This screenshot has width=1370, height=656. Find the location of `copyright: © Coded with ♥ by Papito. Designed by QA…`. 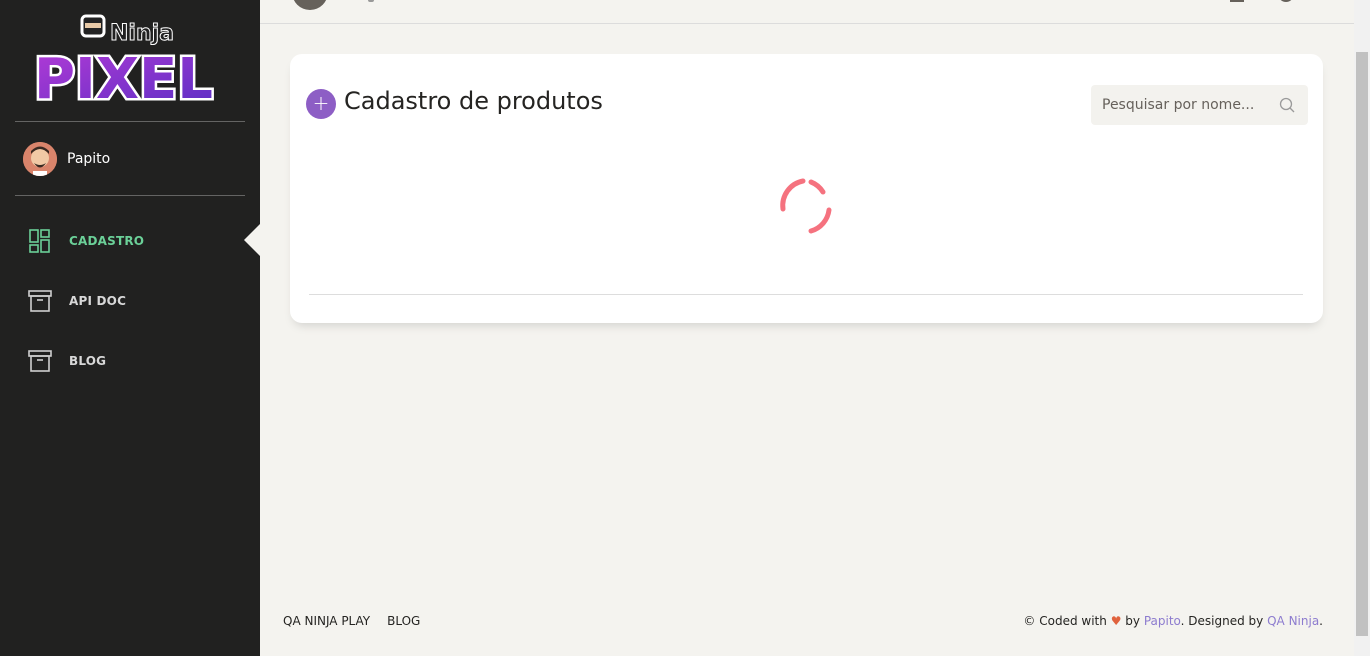

copyright: © Coded with ♥ by Papito. Designed by QA… is located at coordinates (1173, 621).